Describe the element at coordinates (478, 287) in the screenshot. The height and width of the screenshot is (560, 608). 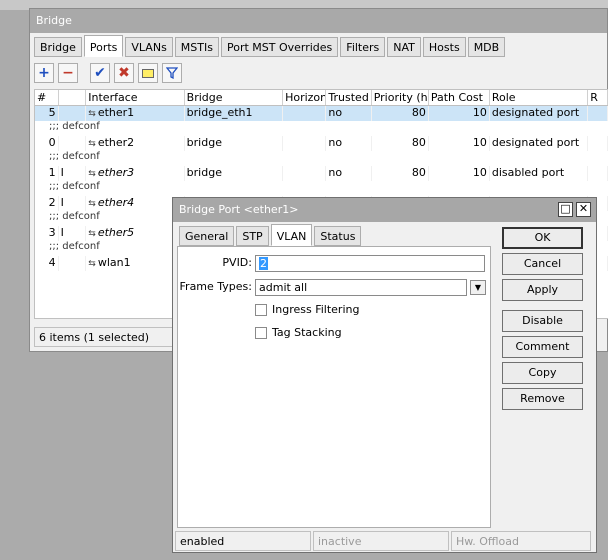
I see `frame-types-dropdown-button: ▼` at that location.